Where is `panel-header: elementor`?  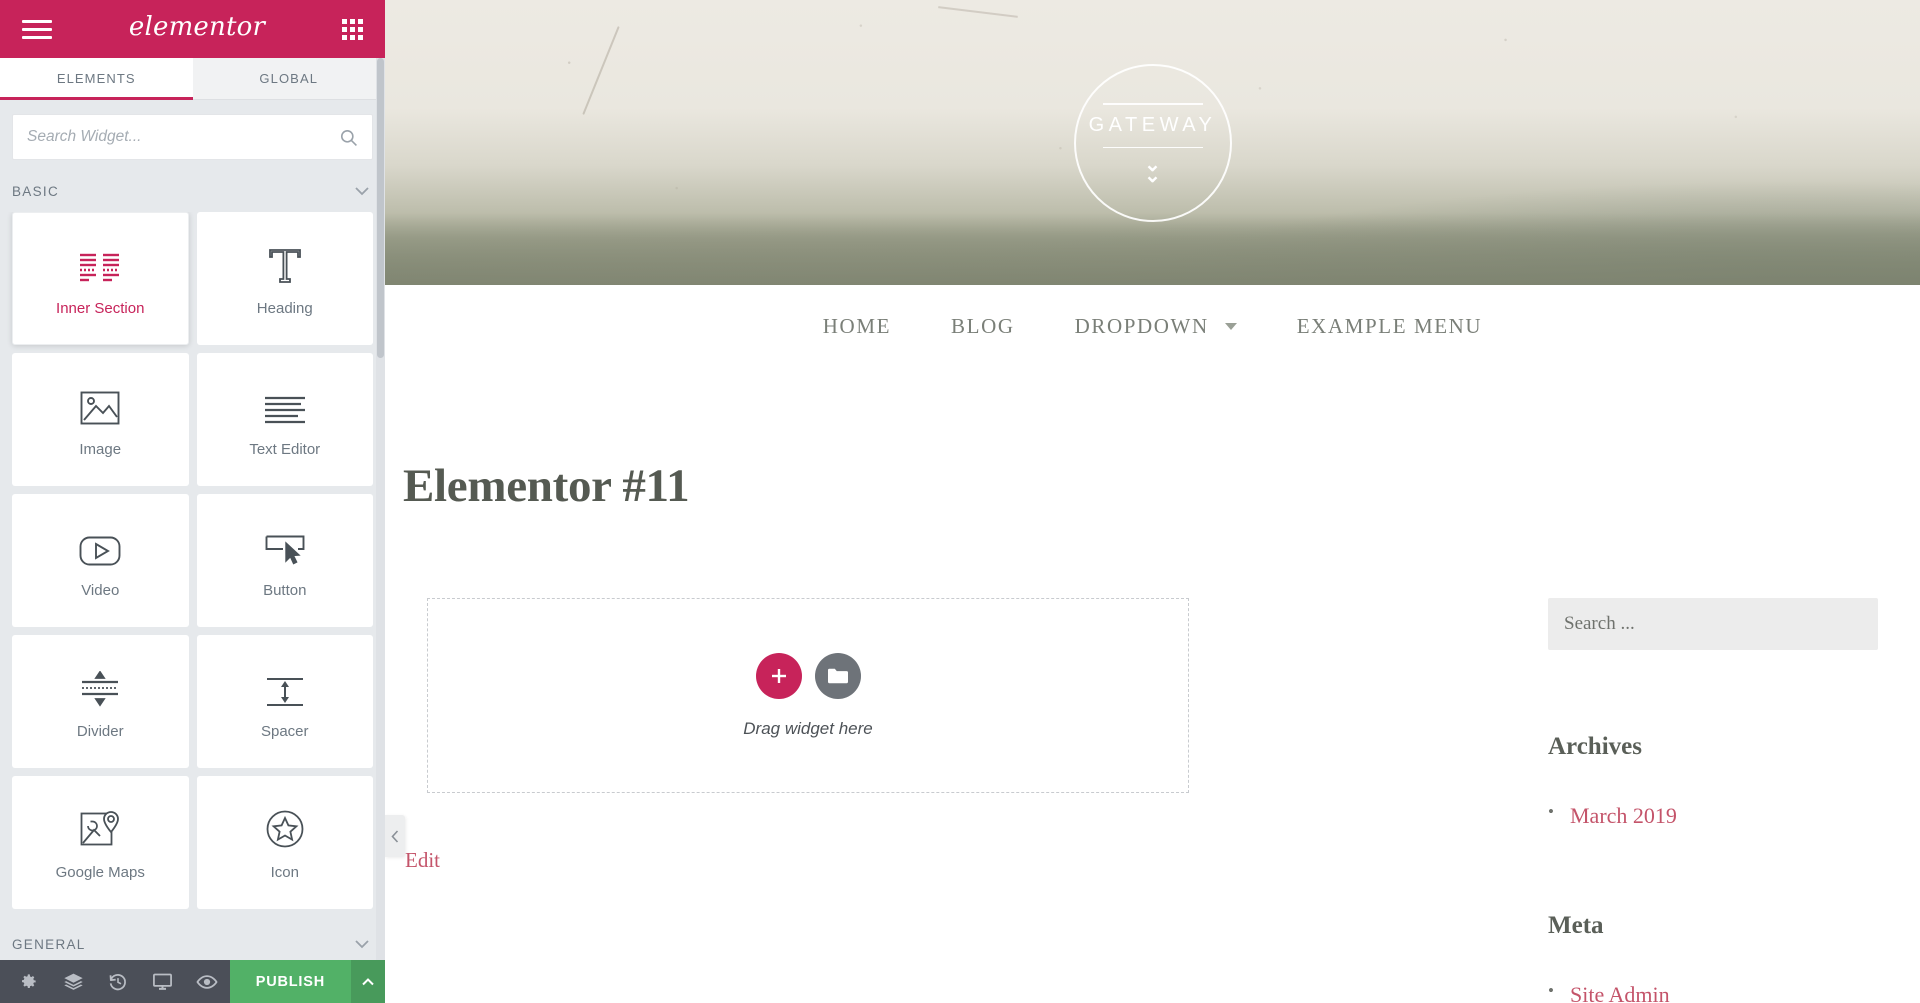 panel-header: elementor is located at coordinates (192, 29).